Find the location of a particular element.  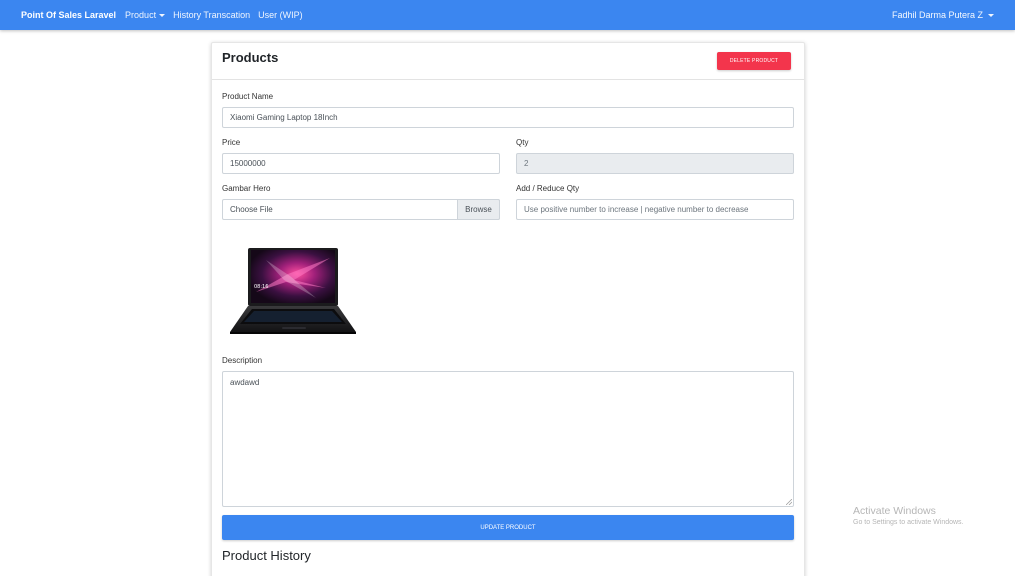

hero-image: 08:16 is located at coordinates (293, 291).